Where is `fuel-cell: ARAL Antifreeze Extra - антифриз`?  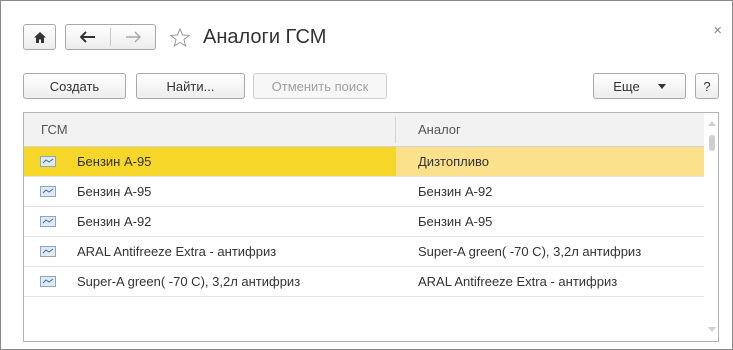 fuel-cell: ARAL Antifreeze Extra - антифриз is located at coordinates (177, 251).